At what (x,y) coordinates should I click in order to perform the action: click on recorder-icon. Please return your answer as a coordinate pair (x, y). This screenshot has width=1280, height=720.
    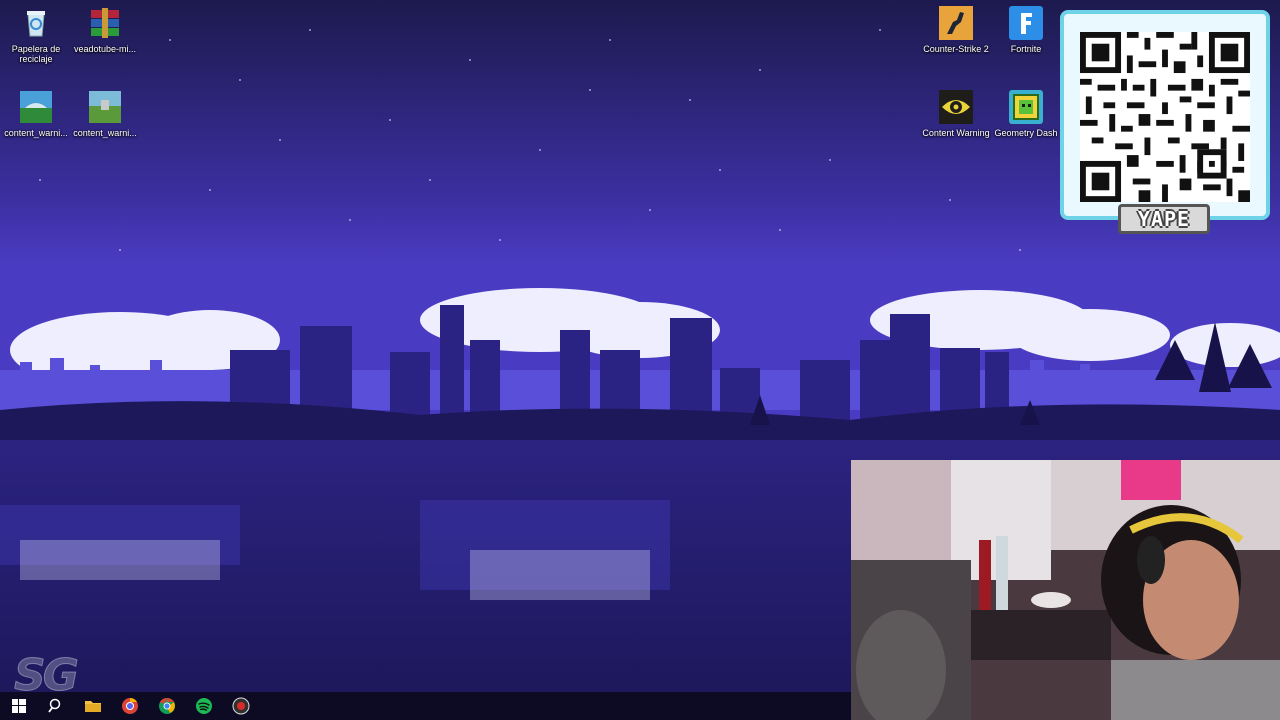
    Looking at the image, I should click on (240, 706).